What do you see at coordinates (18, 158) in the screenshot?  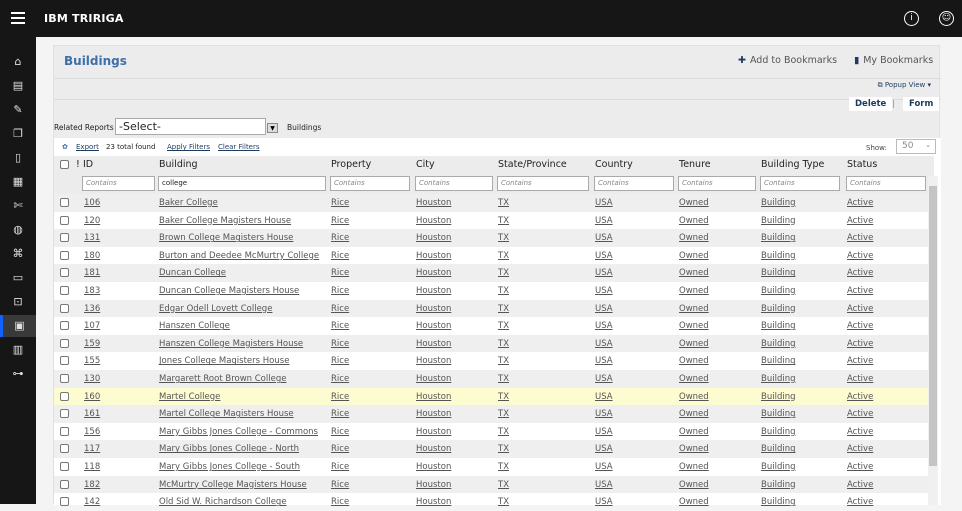 I see `document-icon: ▯` at bounding box center [18, 158].